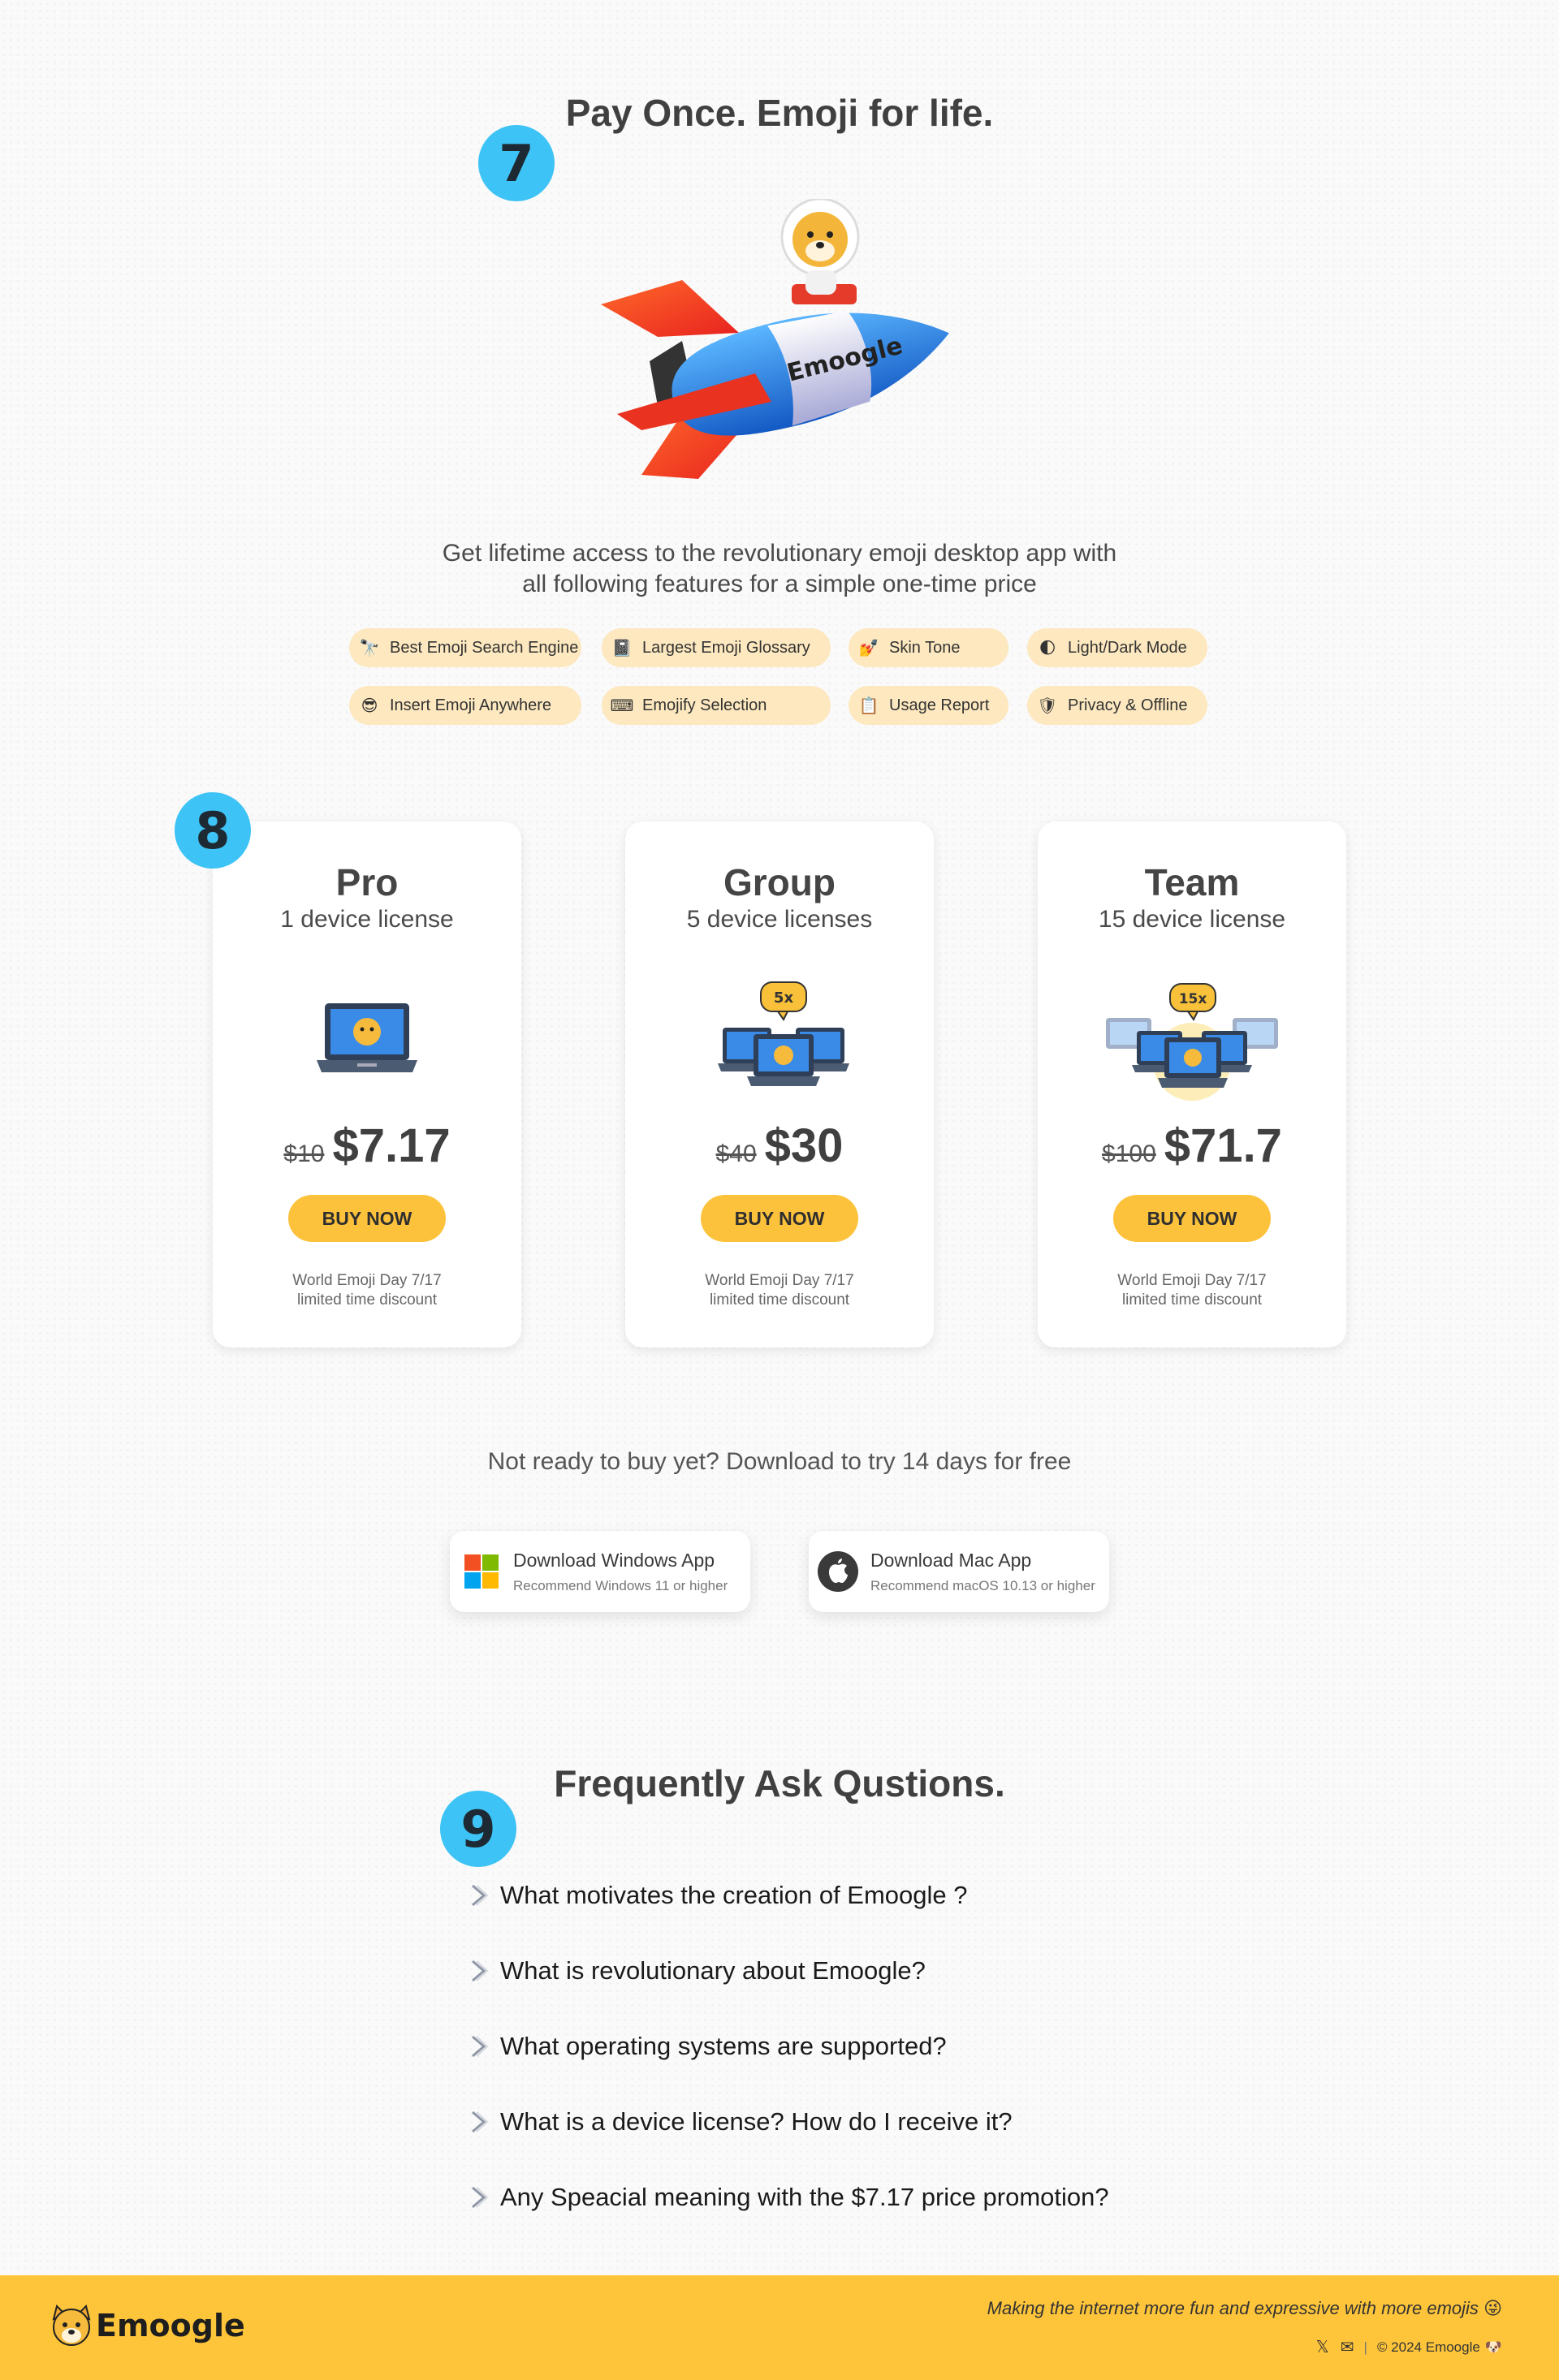  I want to click on faq-question-2: What is revolutionary about Emoogle?, so click(697, 1971).